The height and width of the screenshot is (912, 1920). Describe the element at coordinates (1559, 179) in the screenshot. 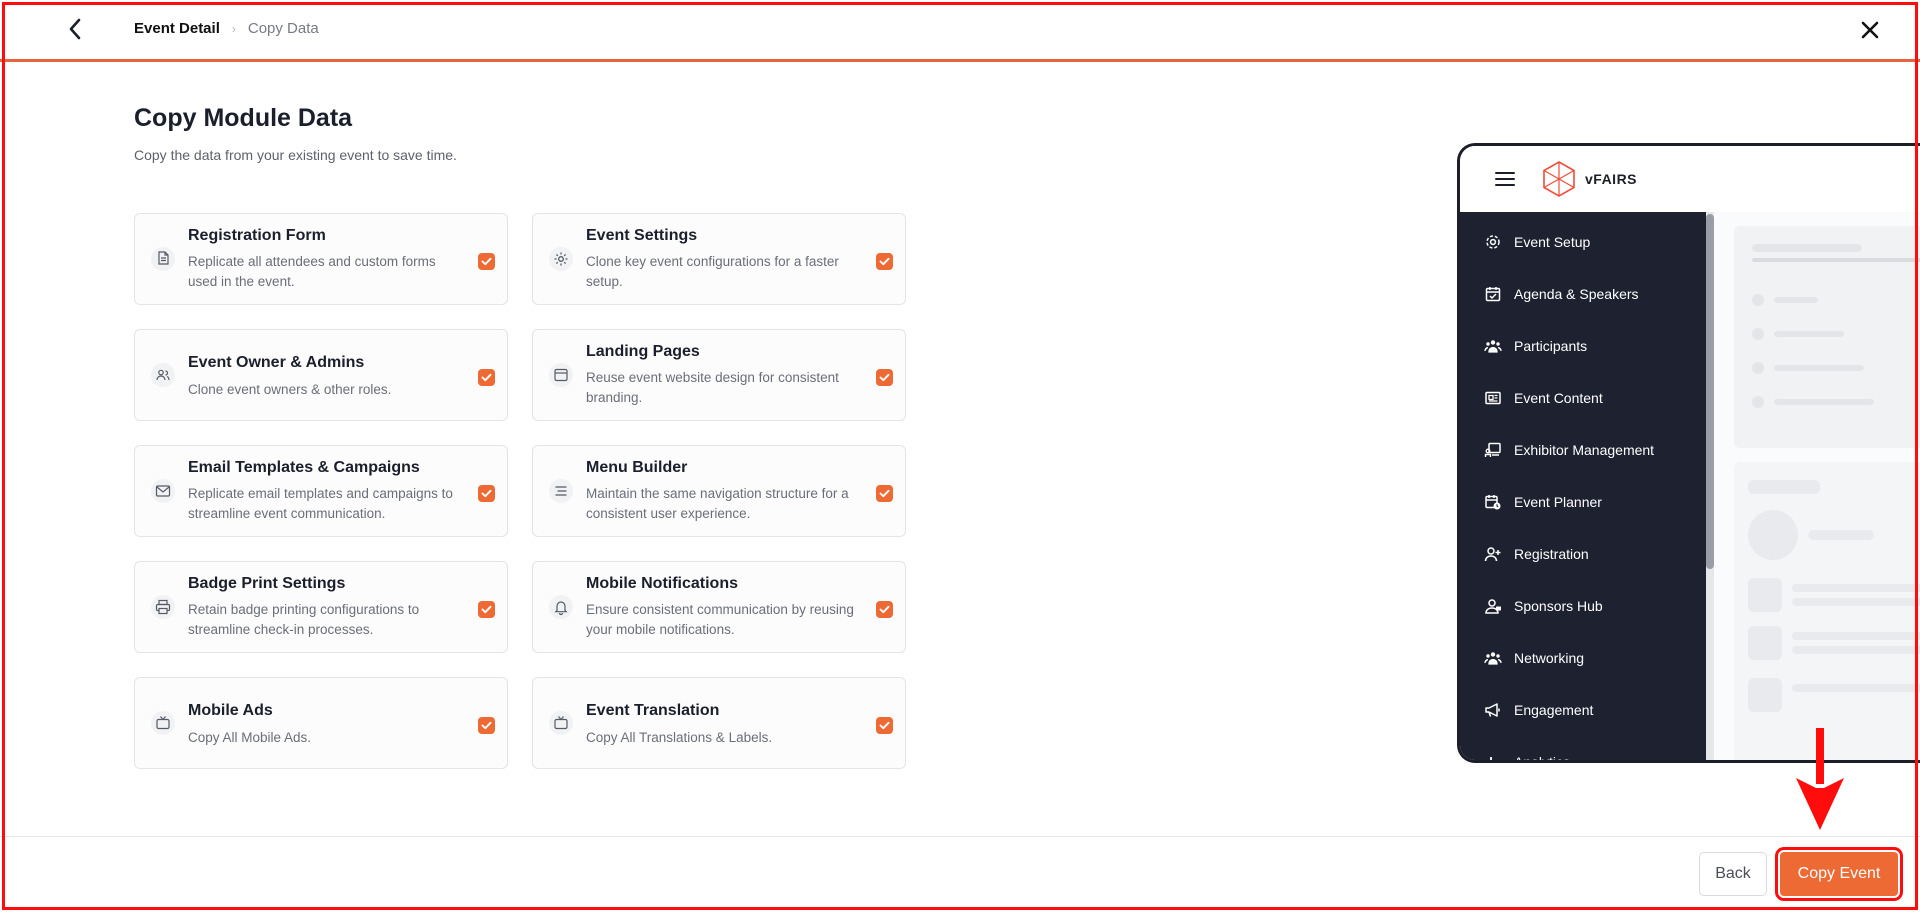

I see `vfairs-logo-icon` at that location.